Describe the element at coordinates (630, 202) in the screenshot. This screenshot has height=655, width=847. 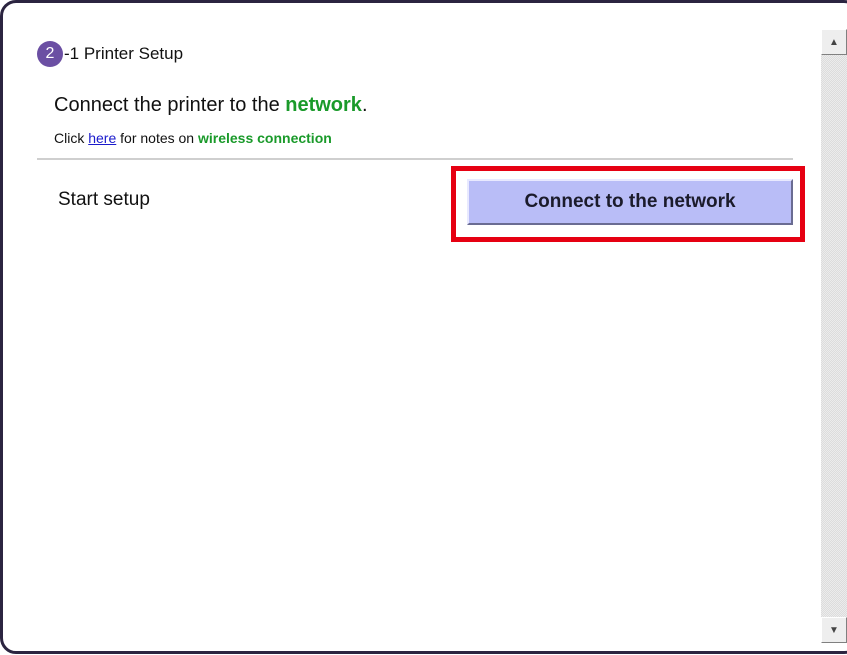
I see `connect-network-button: Connect to the network` at that location.